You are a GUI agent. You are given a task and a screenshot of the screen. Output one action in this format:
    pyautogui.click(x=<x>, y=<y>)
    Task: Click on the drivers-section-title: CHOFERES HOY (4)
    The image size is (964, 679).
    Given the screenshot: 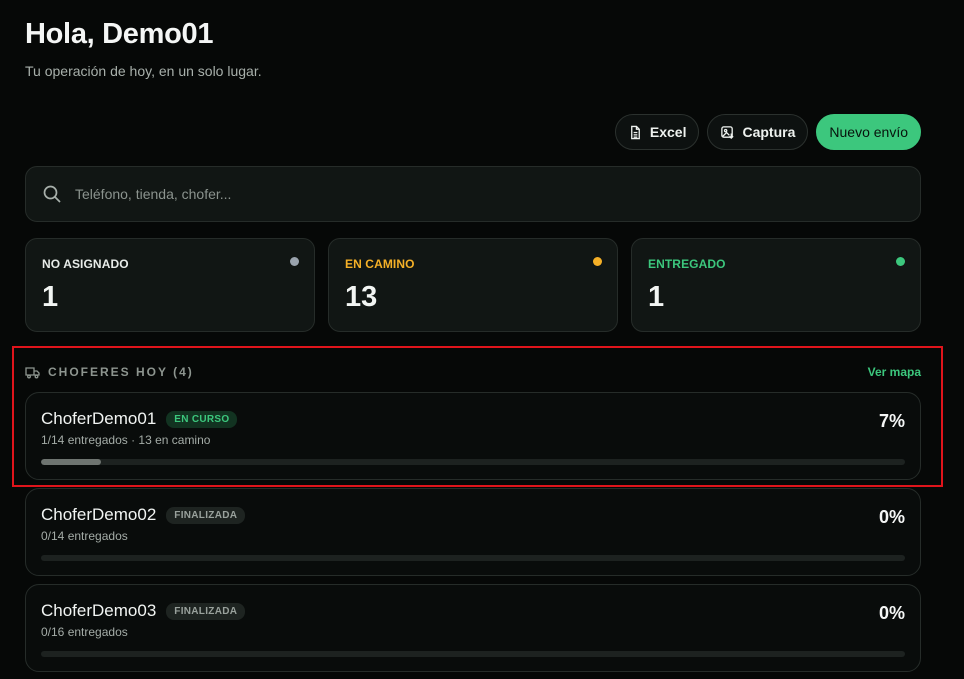 What is the action you would take?
    pyautogui.click(x=109, y=372)
    